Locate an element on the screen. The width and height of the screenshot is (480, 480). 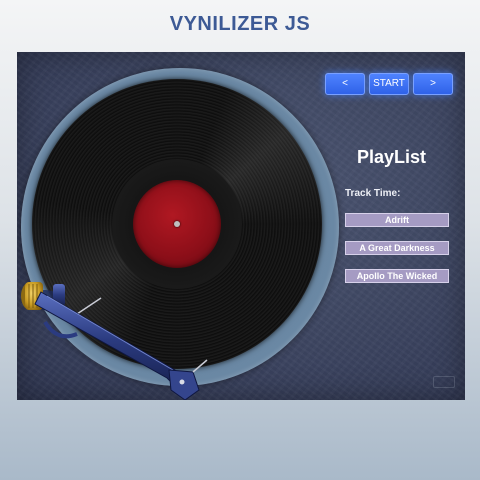
watermark-logo is located at coordinates (444, 382).